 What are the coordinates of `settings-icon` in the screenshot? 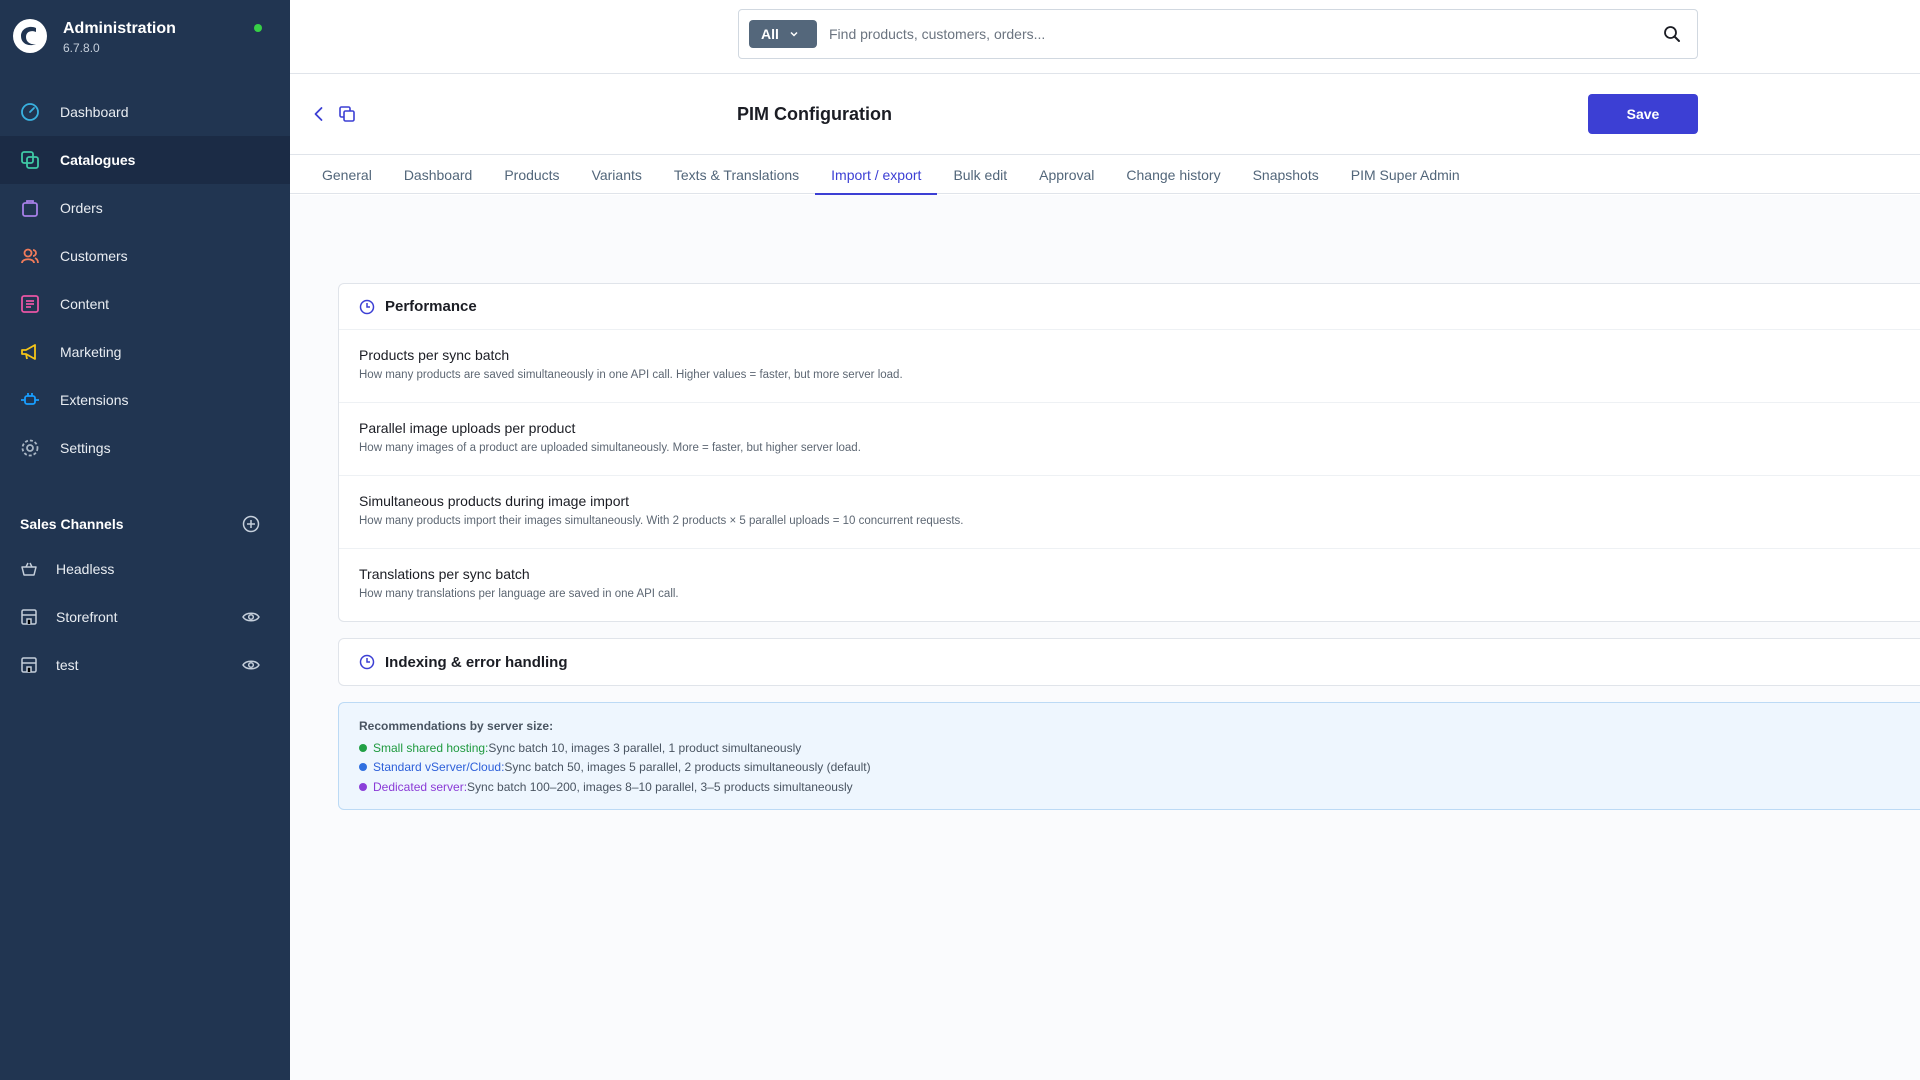 It's located at (30, 448).